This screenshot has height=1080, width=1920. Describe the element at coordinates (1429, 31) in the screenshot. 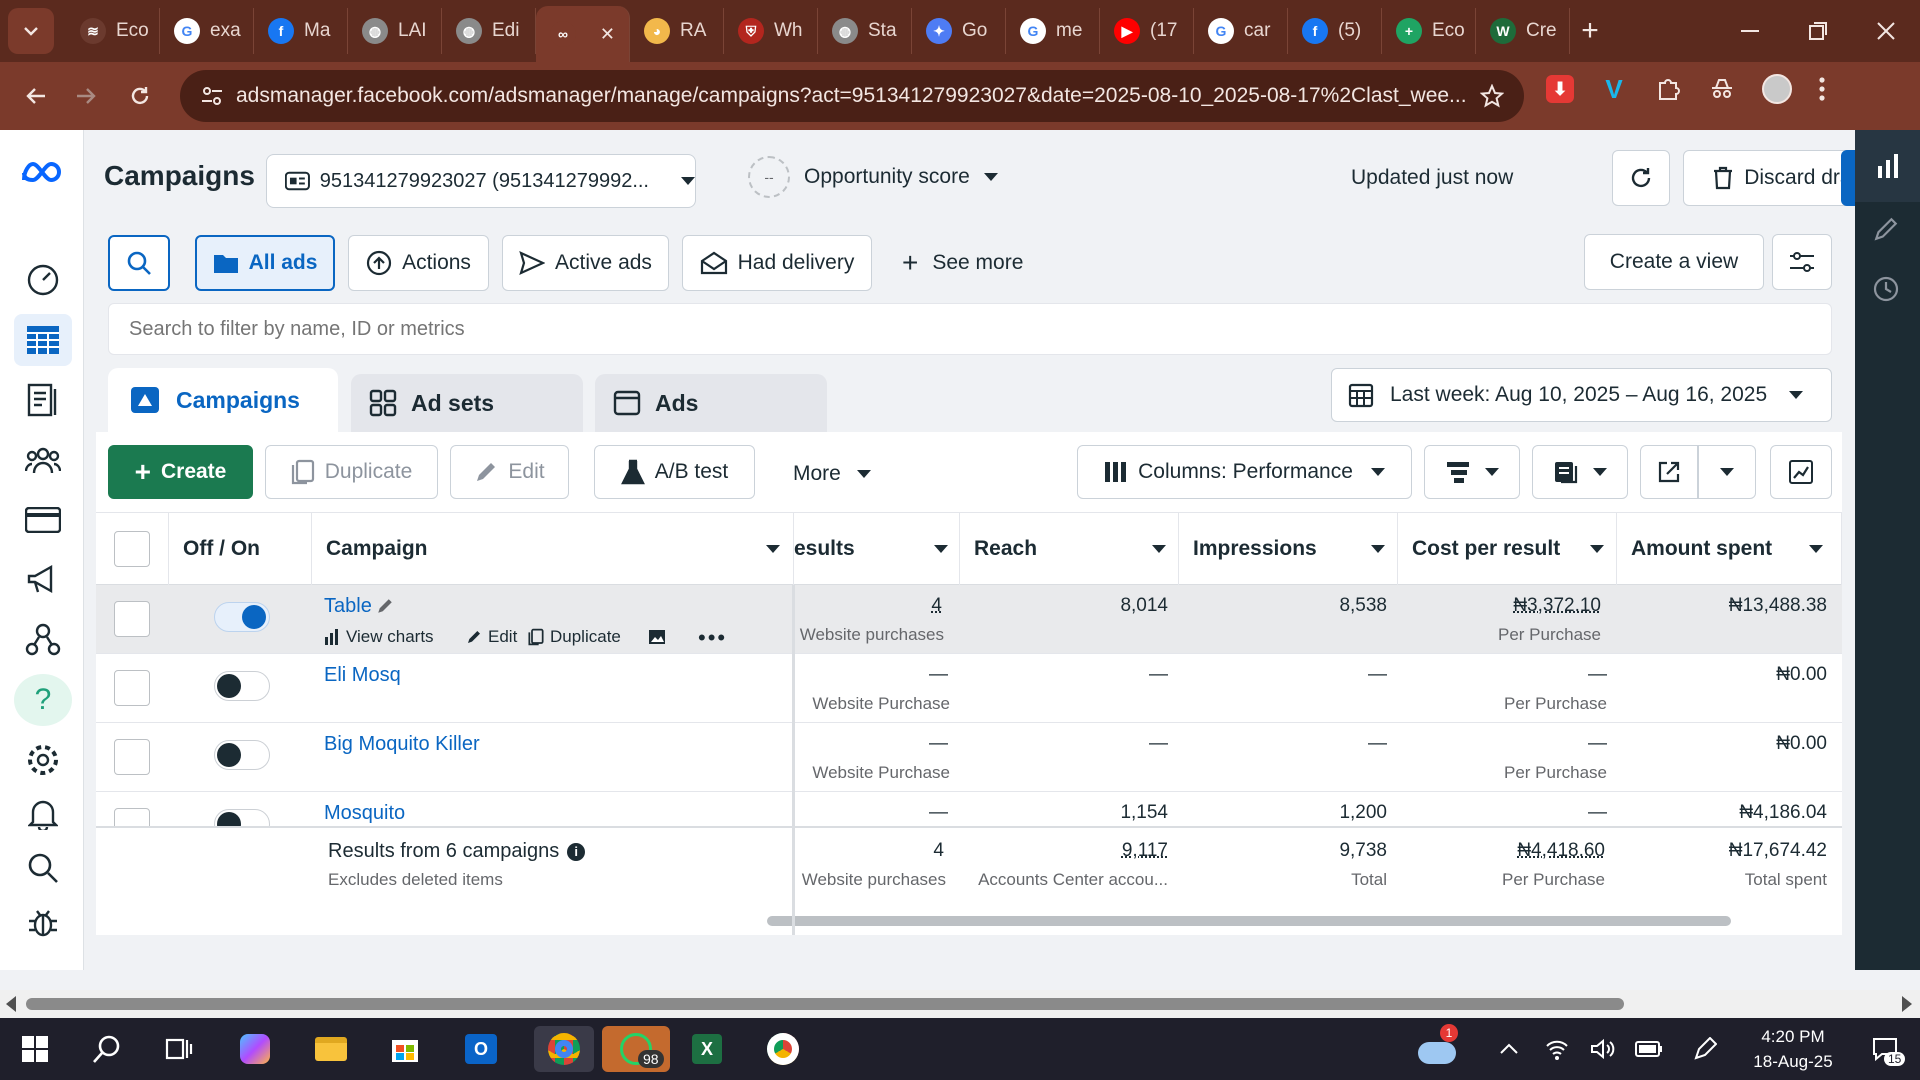

I see `browser-tab: + Eco` at that location.